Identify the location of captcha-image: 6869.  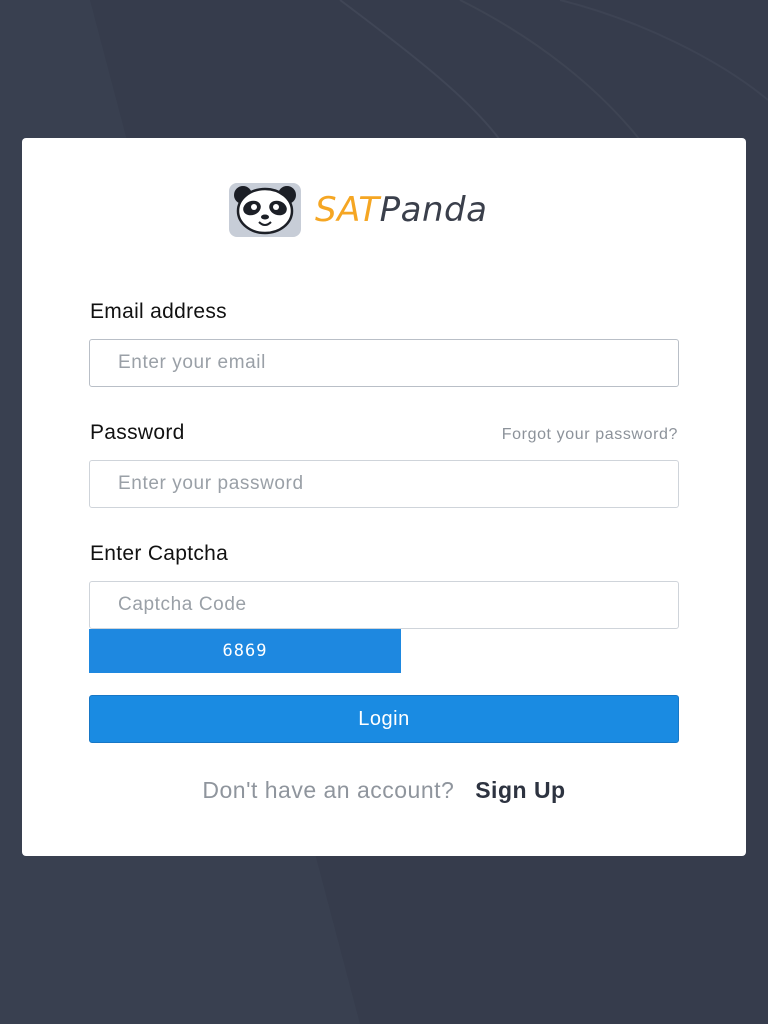
(245, 651).